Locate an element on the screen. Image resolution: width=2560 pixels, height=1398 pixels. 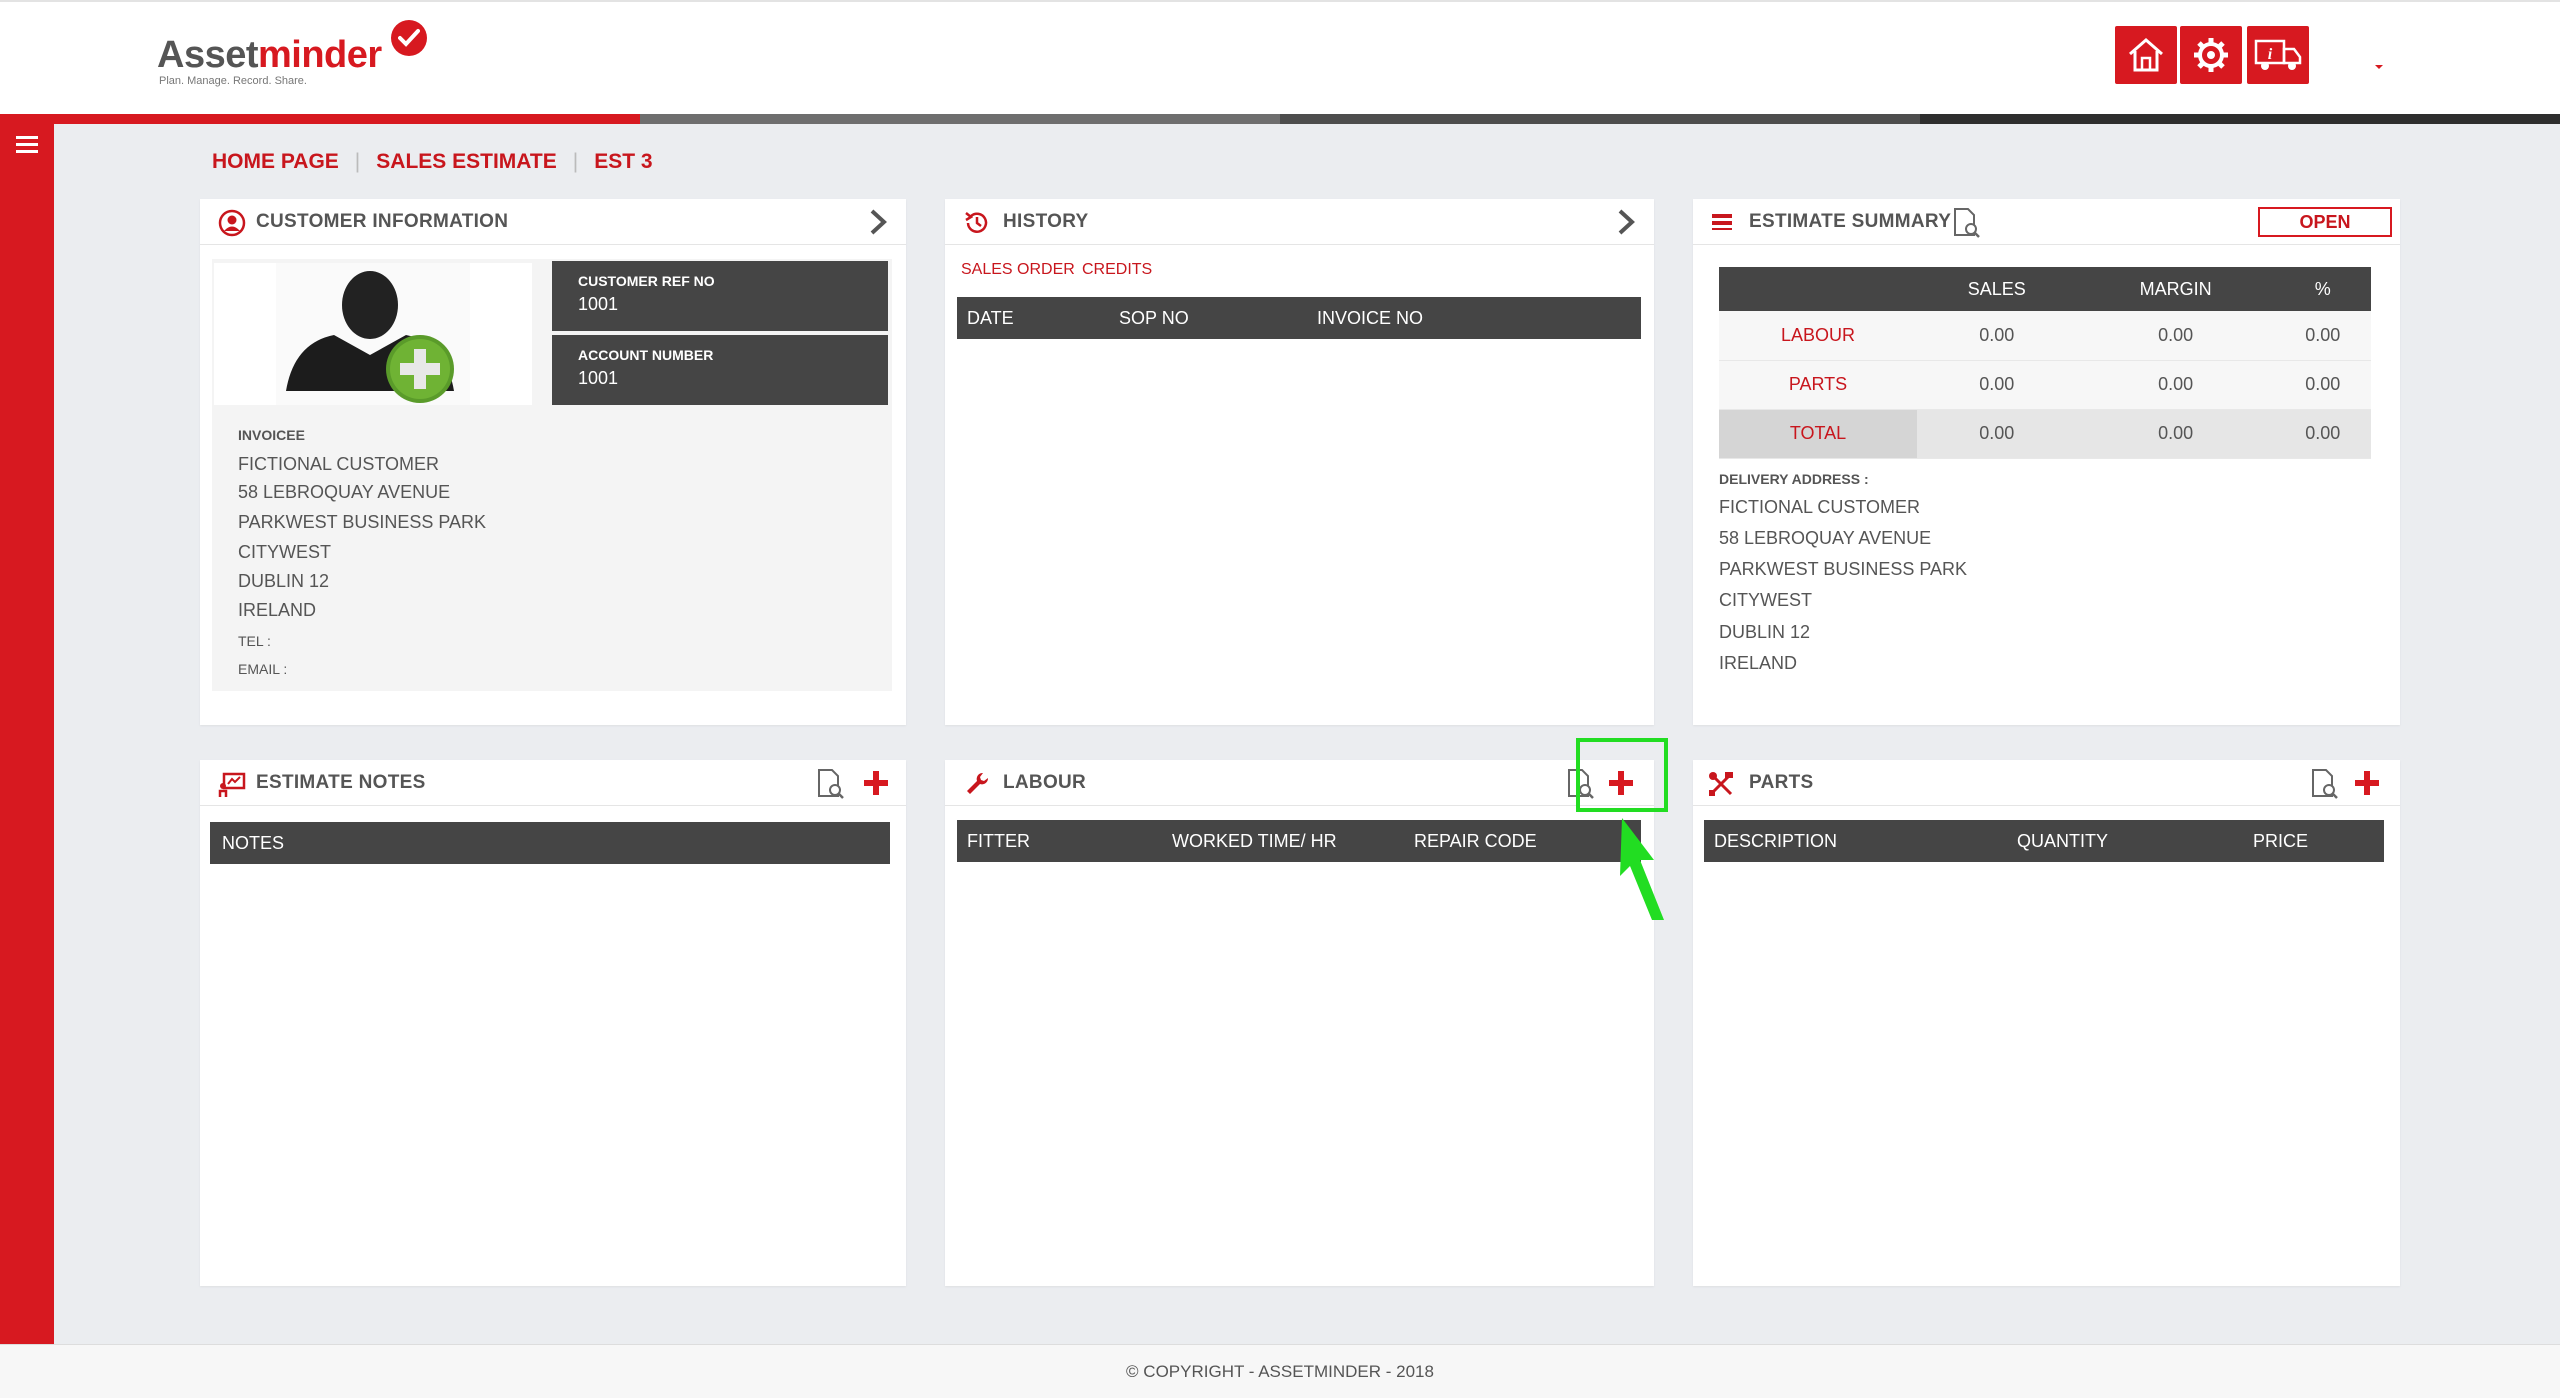
progress-bar is located at coordinates (1280, 119).